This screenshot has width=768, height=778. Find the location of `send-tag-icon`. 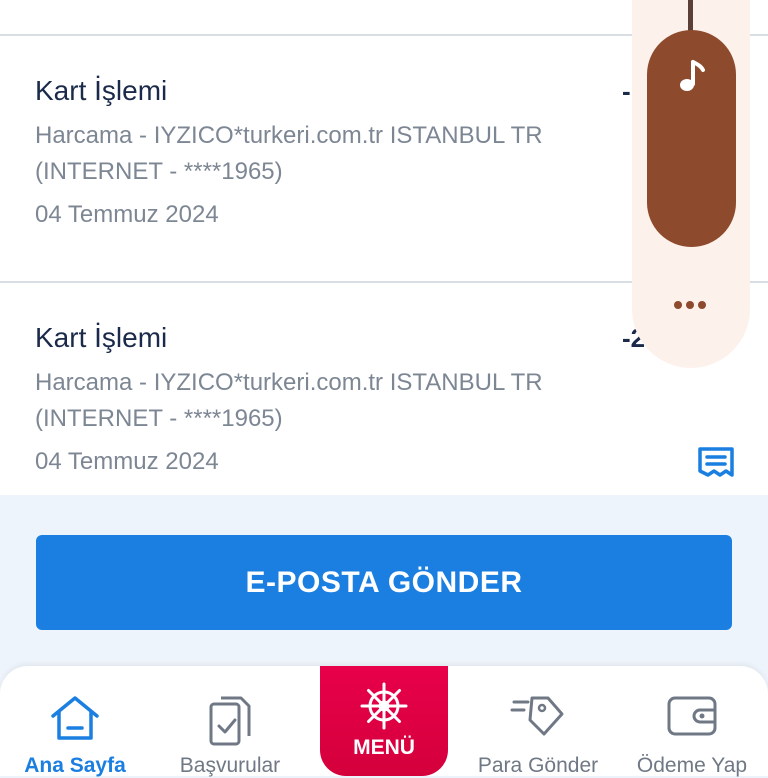

send-tag-icon is located at coordinates (537, 716).